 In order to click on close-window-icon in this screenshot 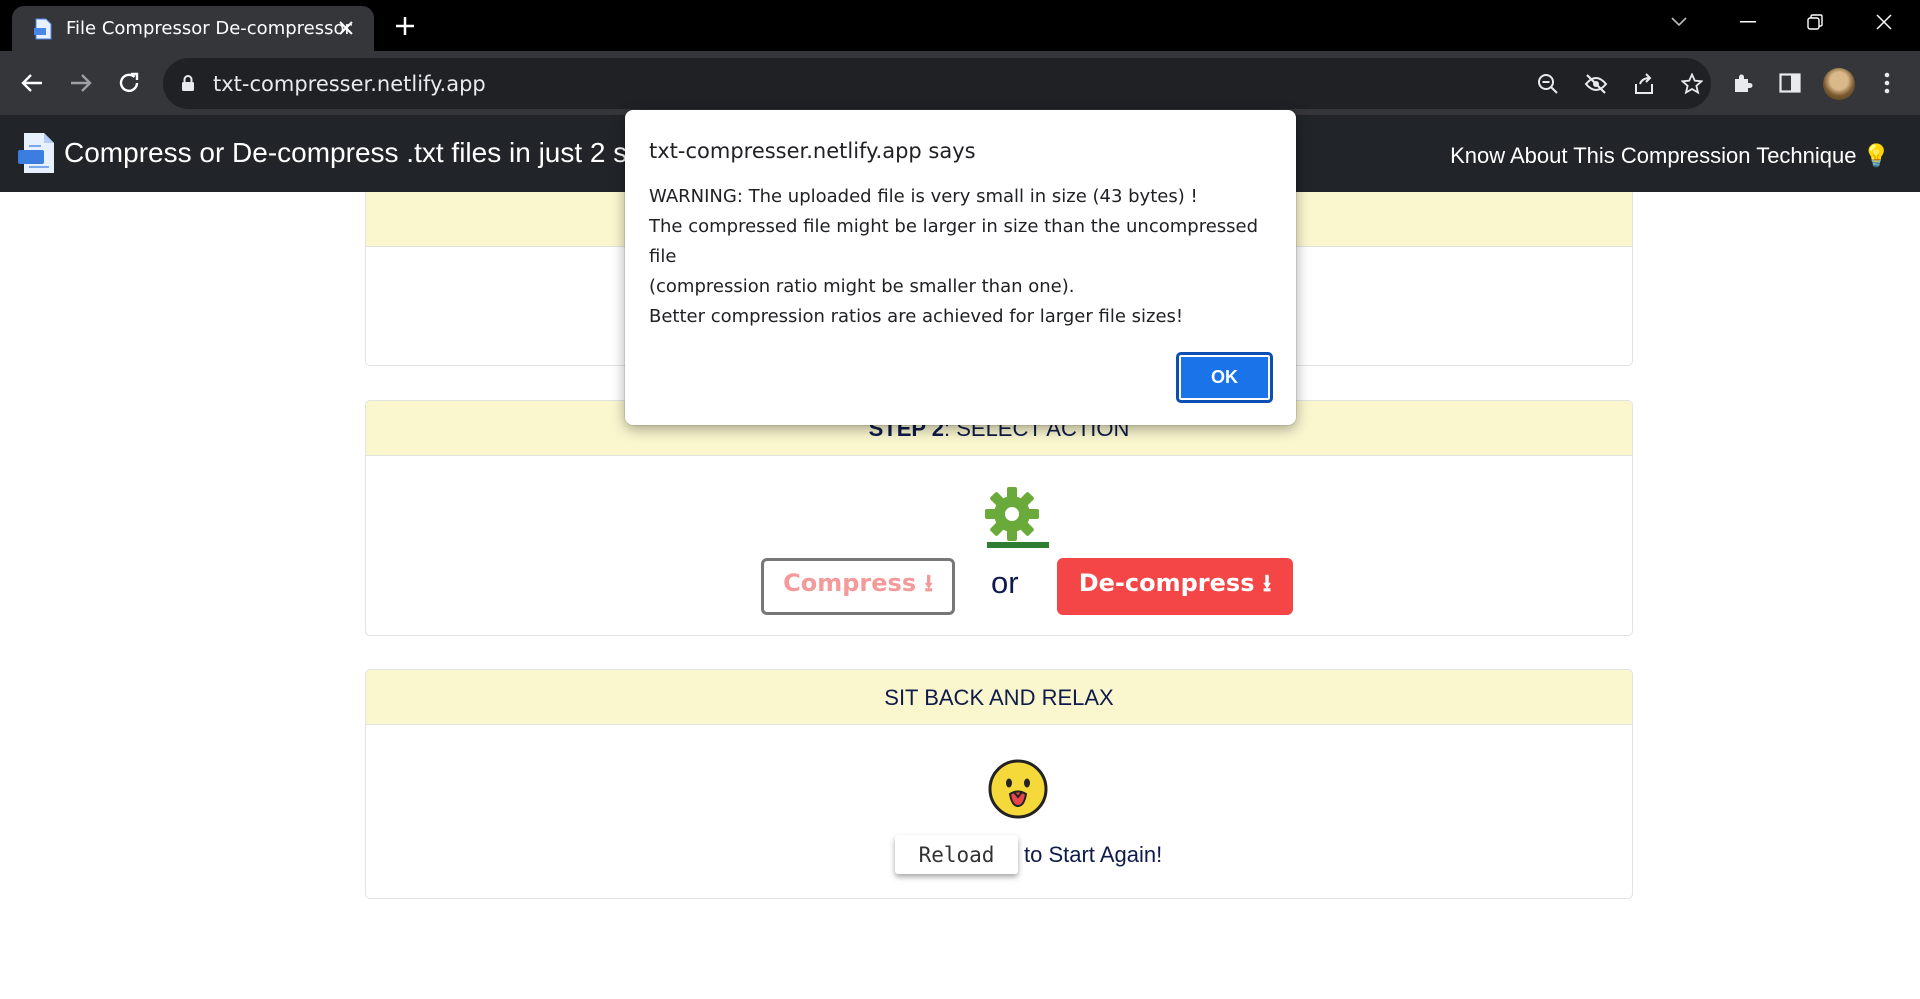, I will do `click(1884, 22)`.